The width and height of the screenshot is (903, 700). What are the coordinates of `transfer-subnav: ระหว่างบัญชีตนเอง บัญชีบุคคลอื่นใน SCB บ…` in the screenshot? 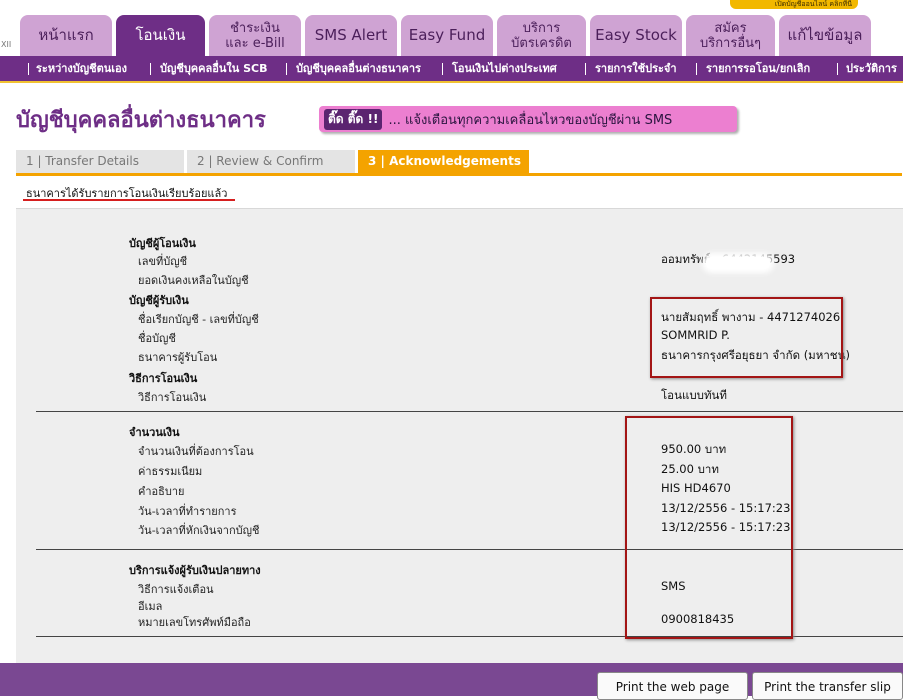 It's located at (451, 69).